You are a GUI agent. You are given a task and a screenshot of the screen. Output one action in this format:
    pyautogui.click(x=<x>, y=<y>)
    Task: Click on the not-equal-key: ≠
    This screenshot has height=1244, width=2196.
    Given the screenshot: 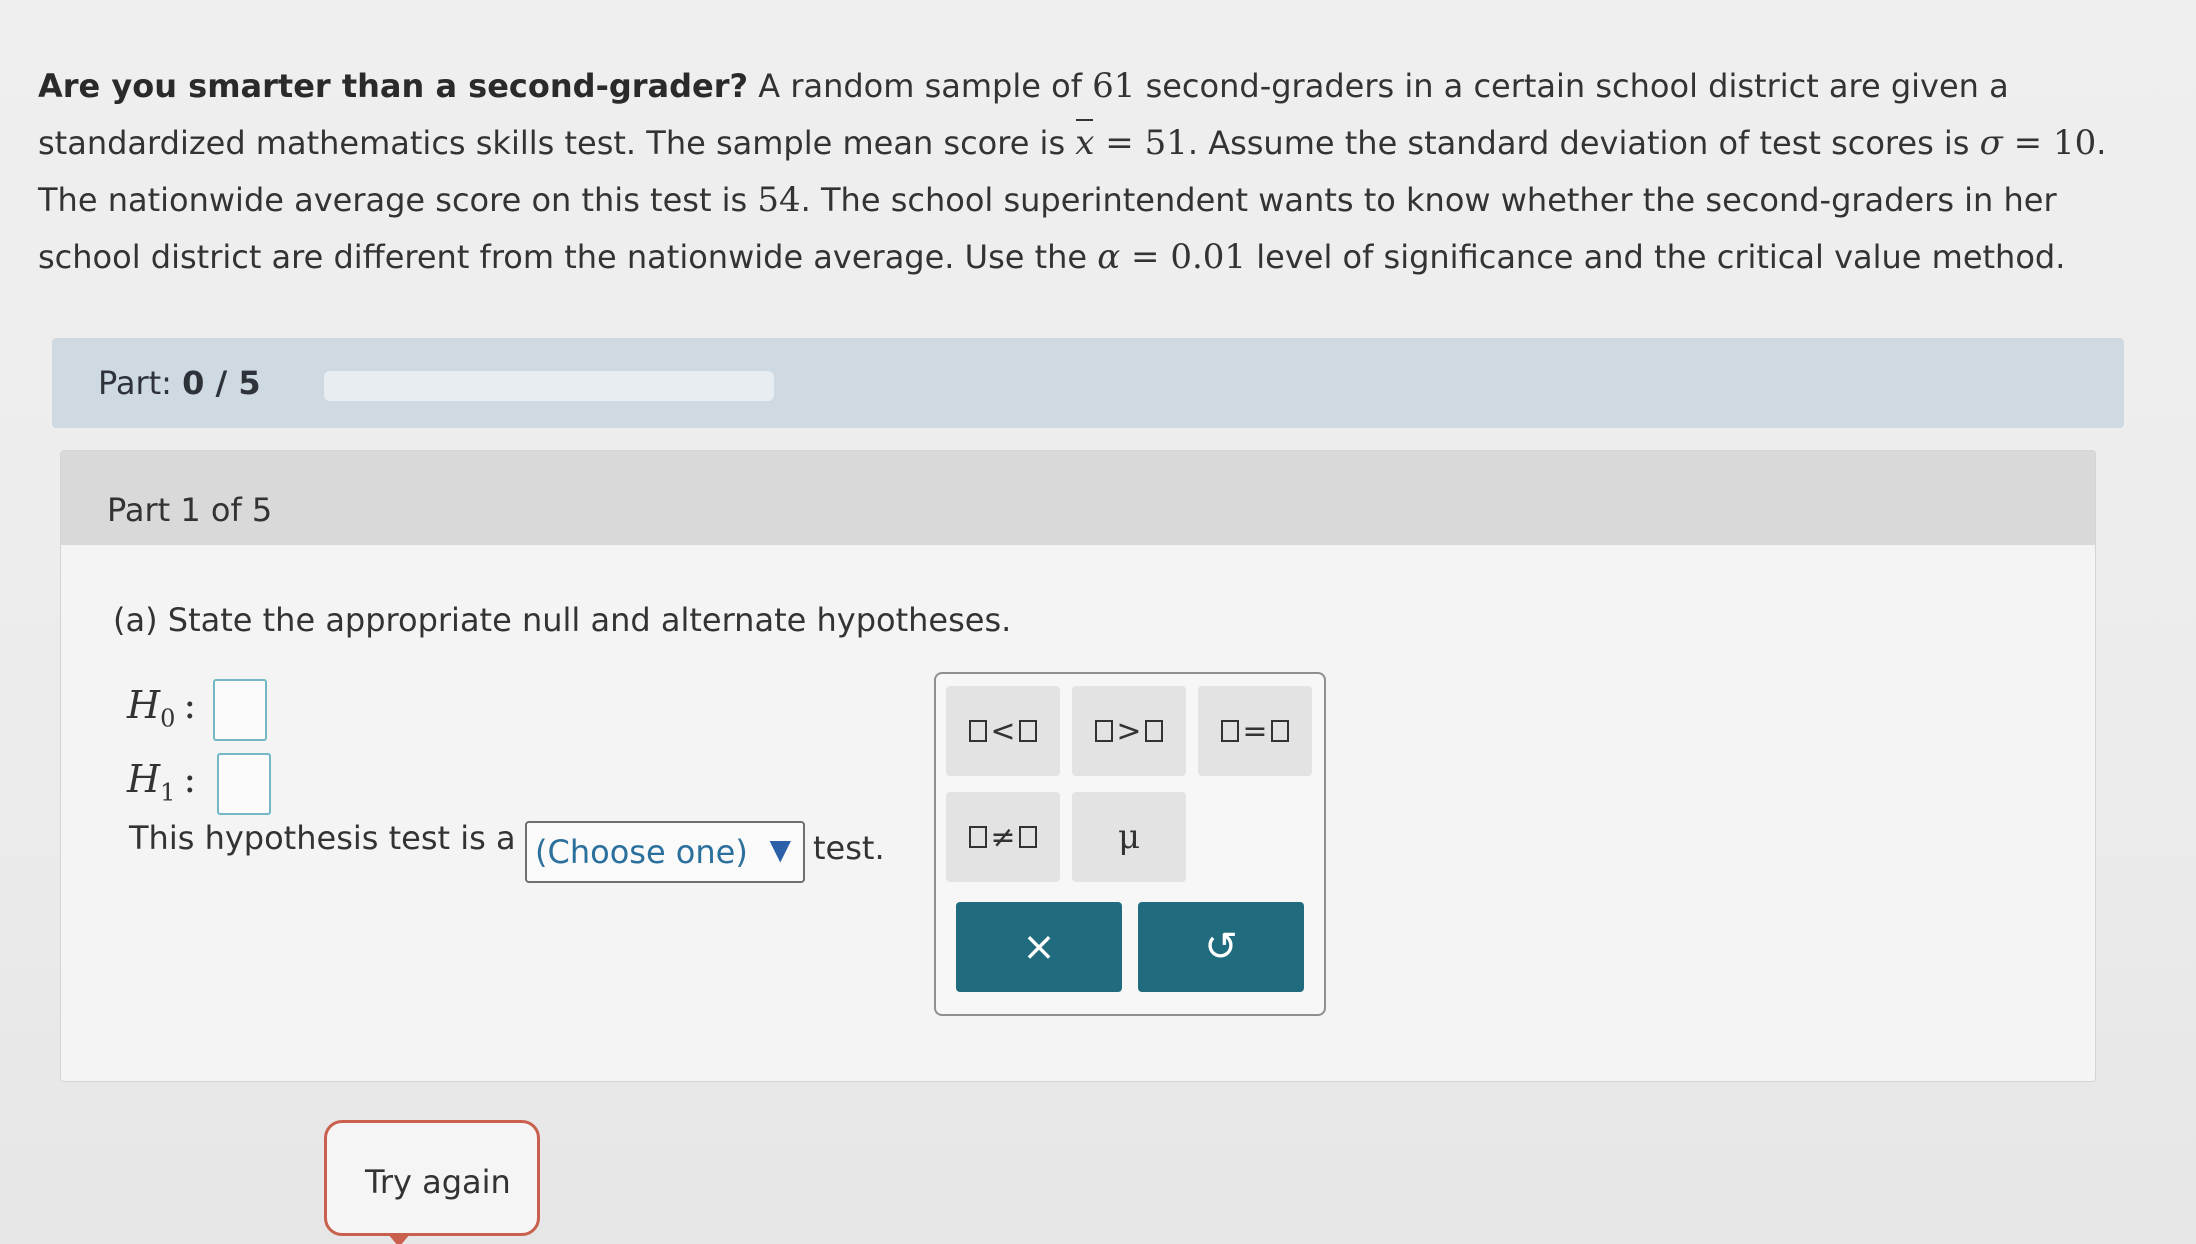 What is the action you would take?
    pyautogui.click(x=1003, y=837)
    